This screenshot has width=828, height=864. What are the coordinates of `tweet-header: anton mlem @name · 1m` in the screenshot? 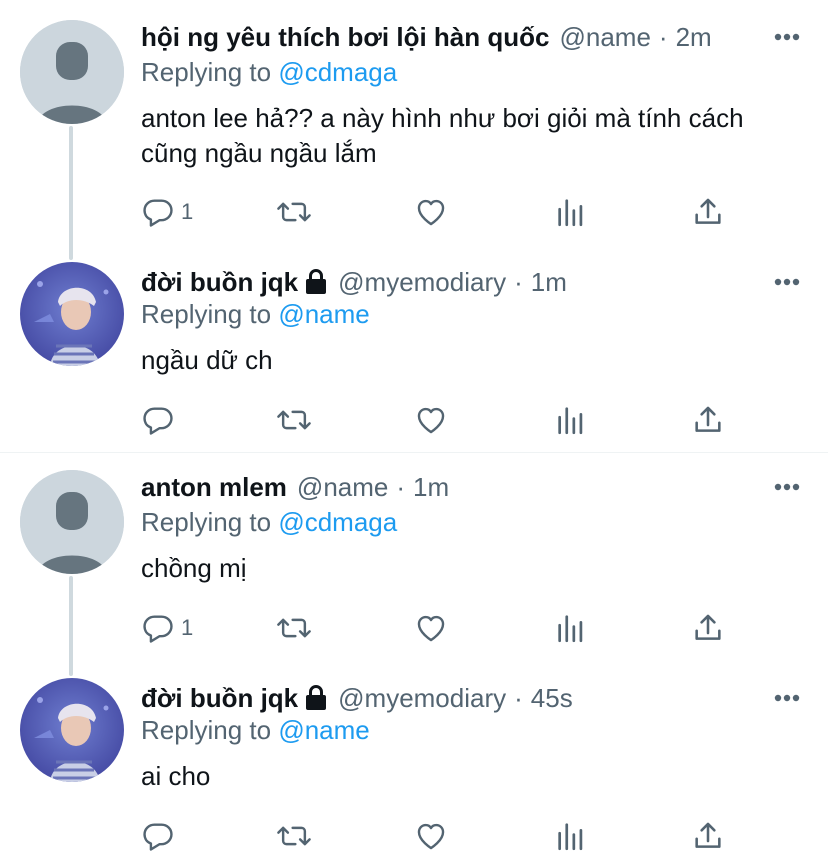 It's located at (484, 487).